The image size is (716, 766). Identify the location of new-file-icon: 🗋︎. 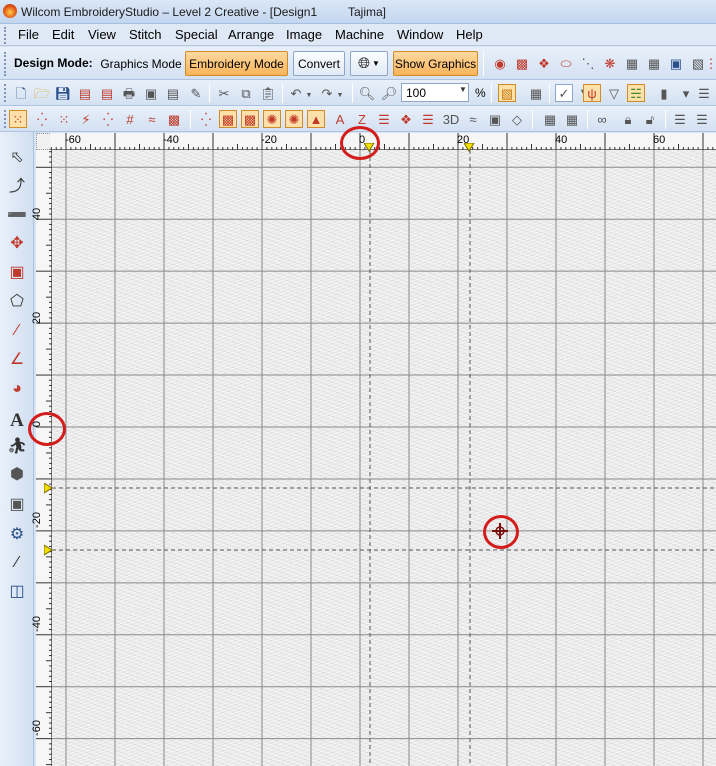
(21, 93).